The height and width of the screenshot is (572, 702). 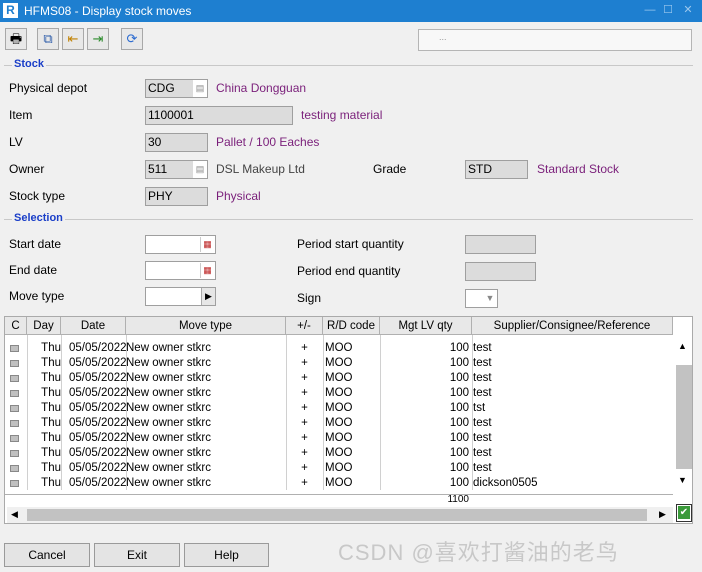 What do you see at coordinates (93, 326) in the screenshot?
I see `col-date: Date` at bounding box center [93, 326].